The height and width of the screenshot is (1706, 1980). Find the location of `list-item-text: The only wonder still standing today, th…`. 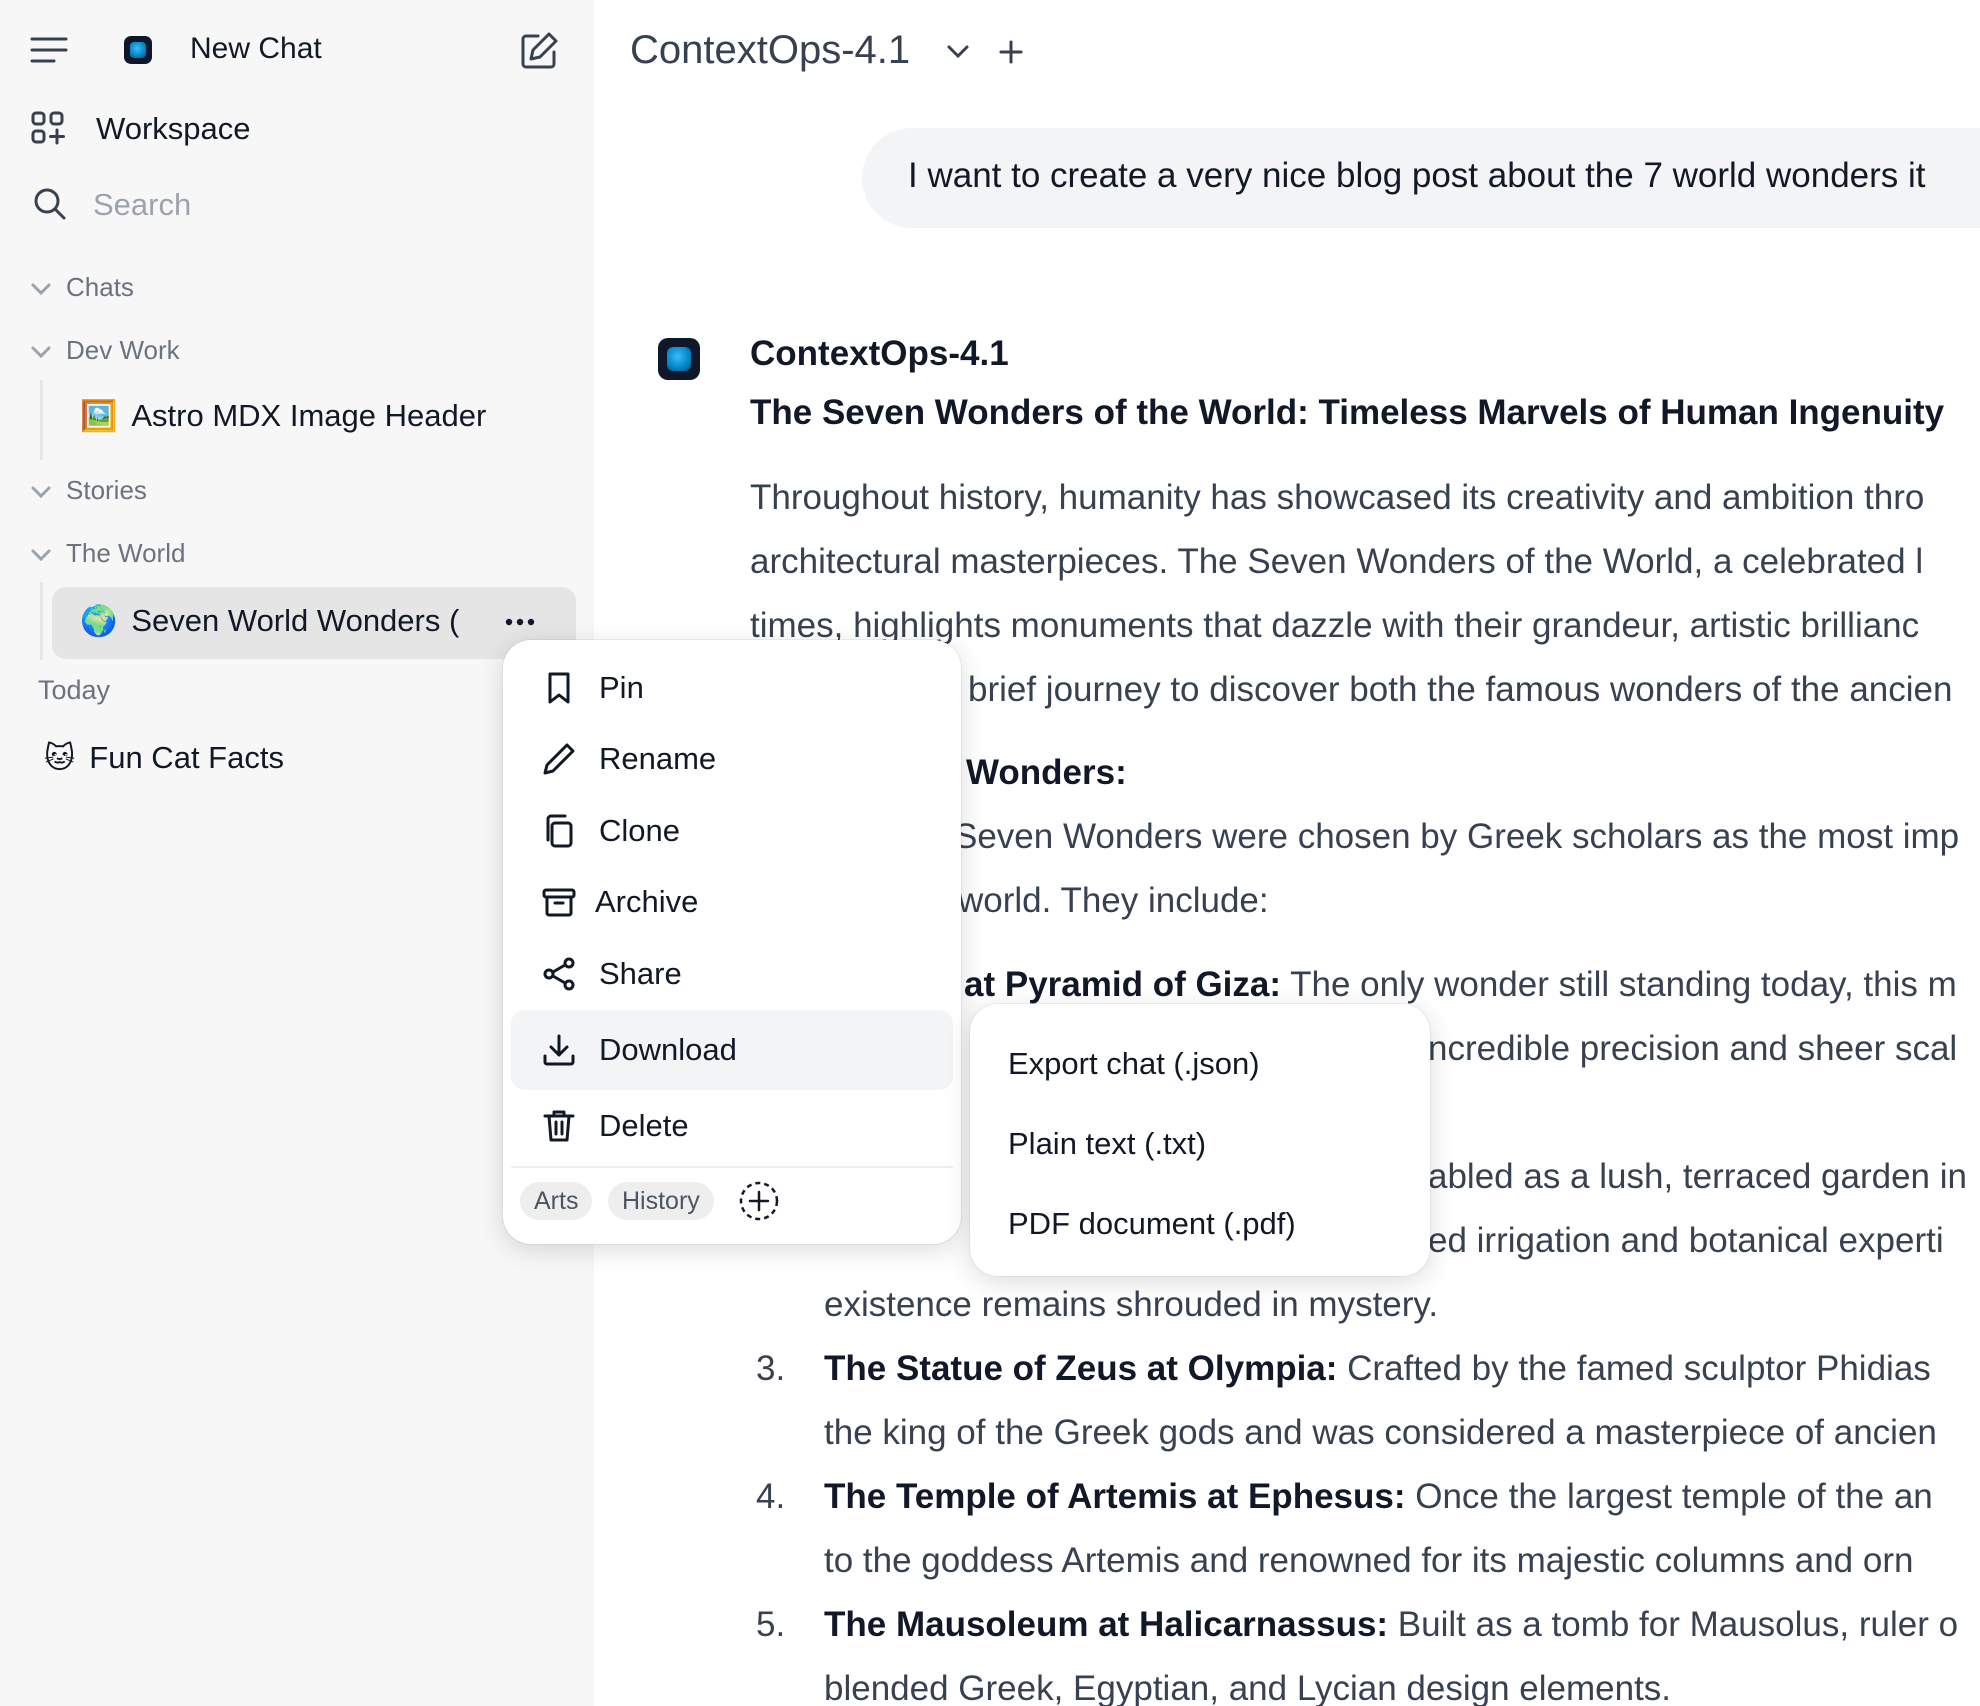

list-item-text: The only wonder still standing today, th… is located at coordinates (1619, 984).